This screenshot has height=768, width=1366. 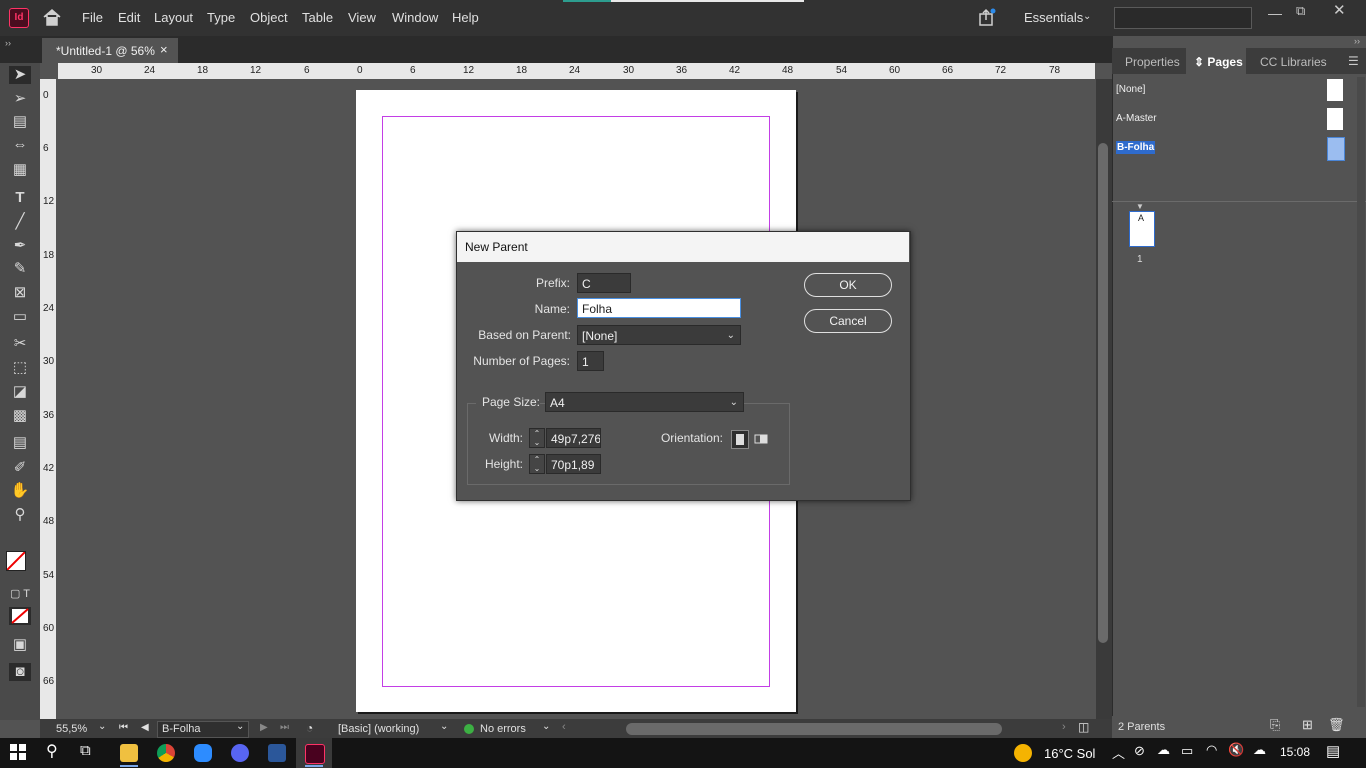 I want to click on menu-help: Help, so click(x=465, y=17).